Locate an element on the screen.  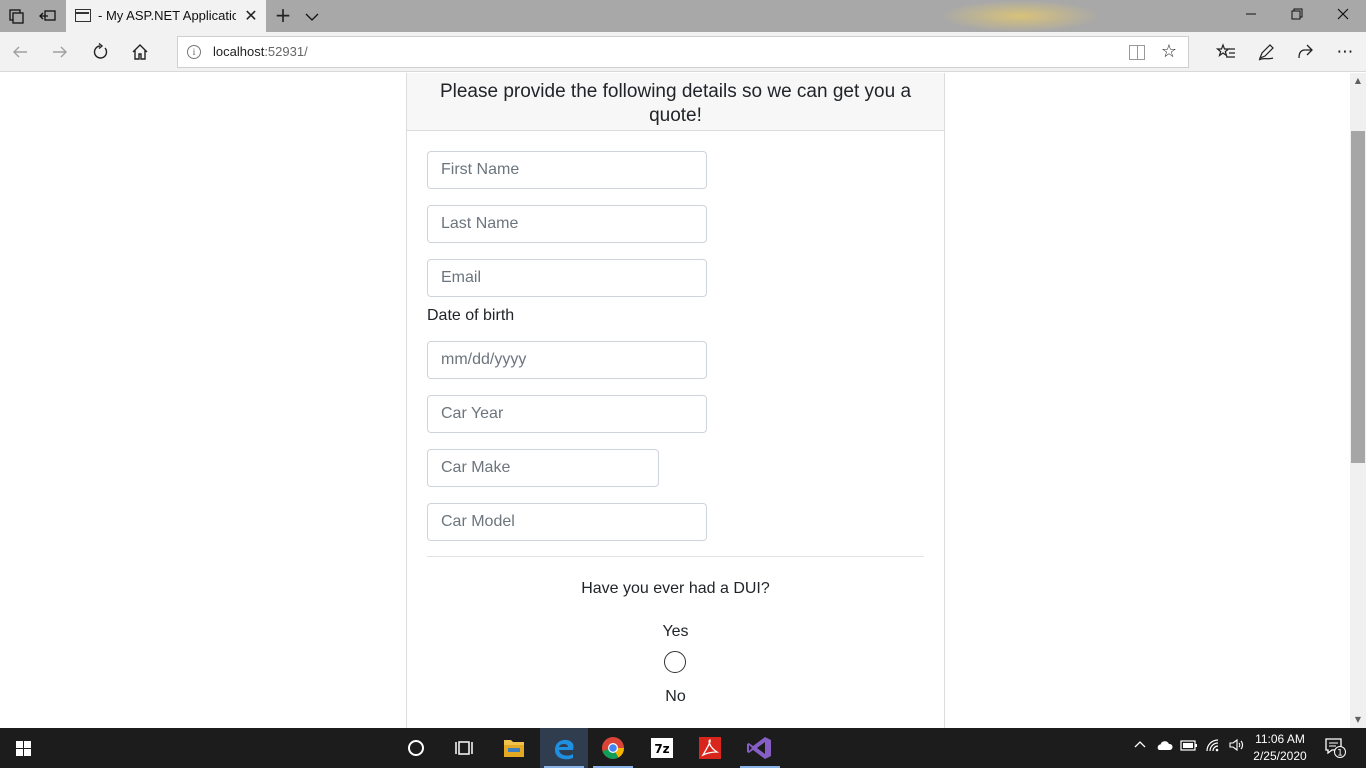
restore-button is located at coordinates (1297, 16).